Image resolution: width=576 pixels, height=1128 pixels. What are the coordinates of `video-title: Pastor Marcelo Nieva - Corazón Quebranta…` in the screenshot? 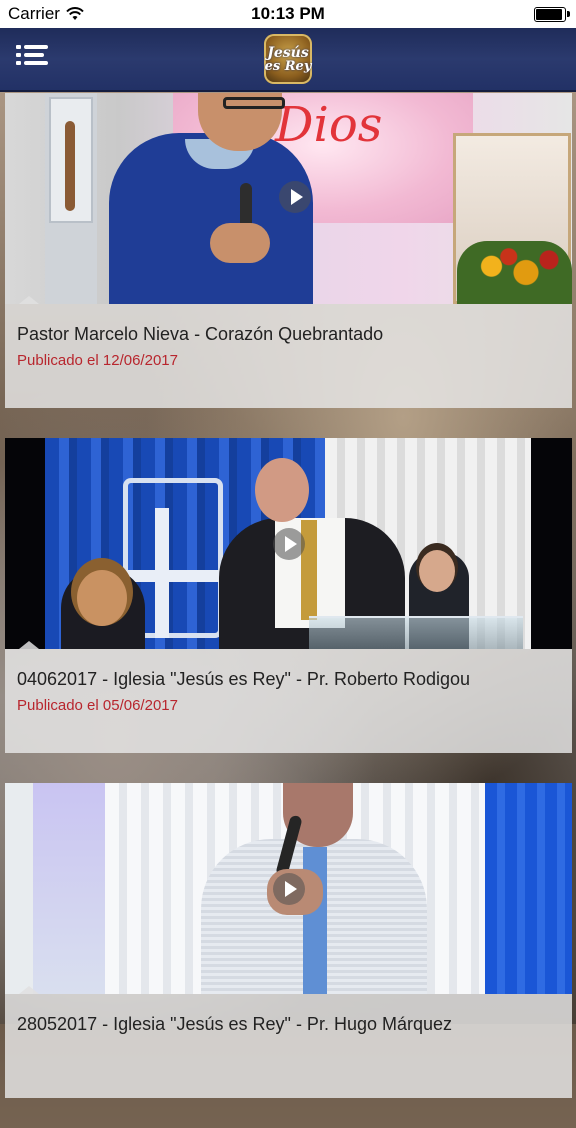 It's located at (200, 334).